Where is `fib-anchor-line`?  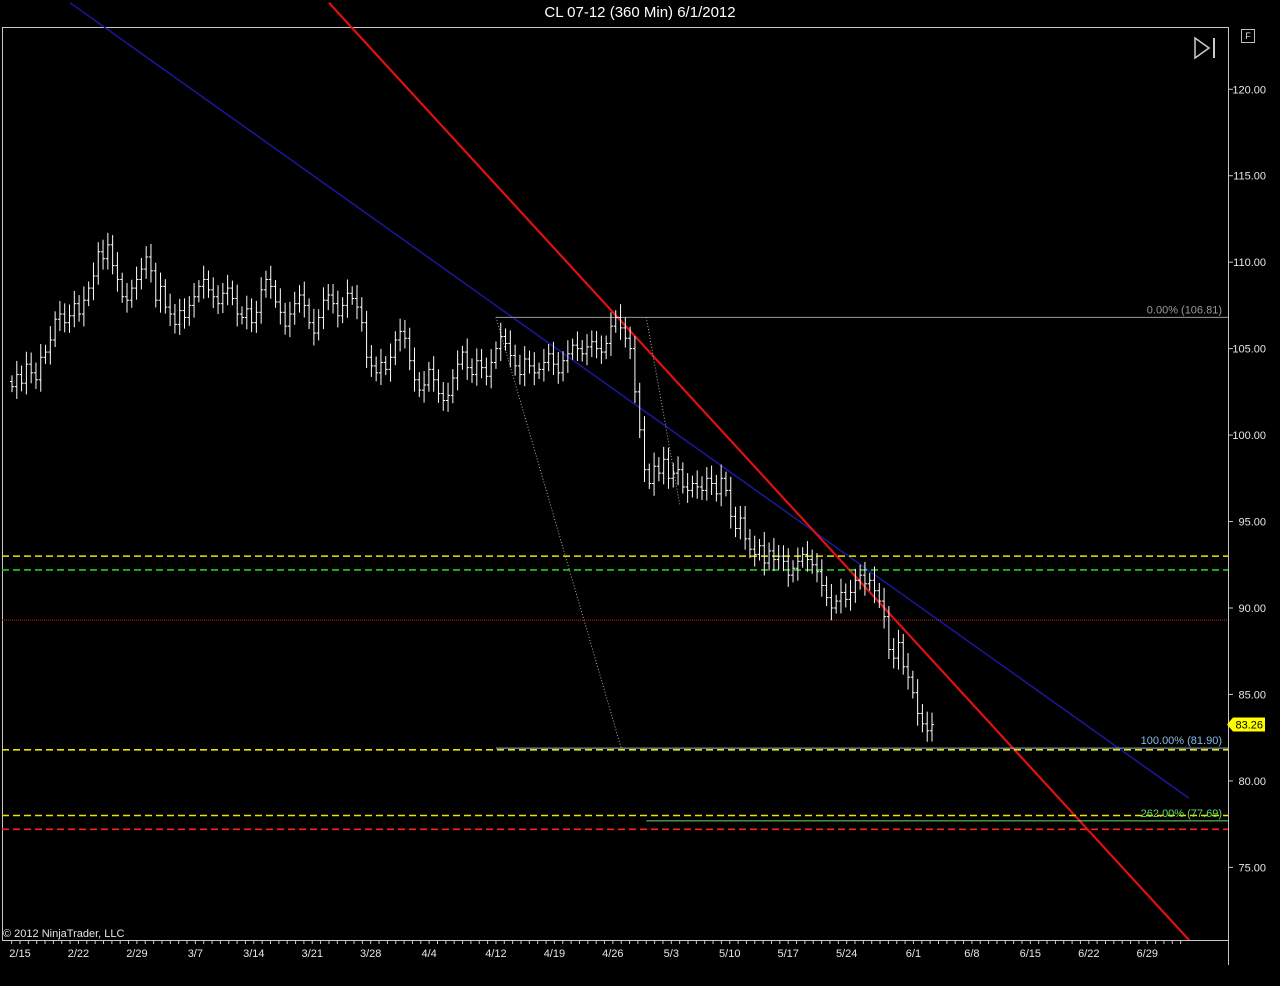 fib-anchor-line is located at coordinates (663, 411).